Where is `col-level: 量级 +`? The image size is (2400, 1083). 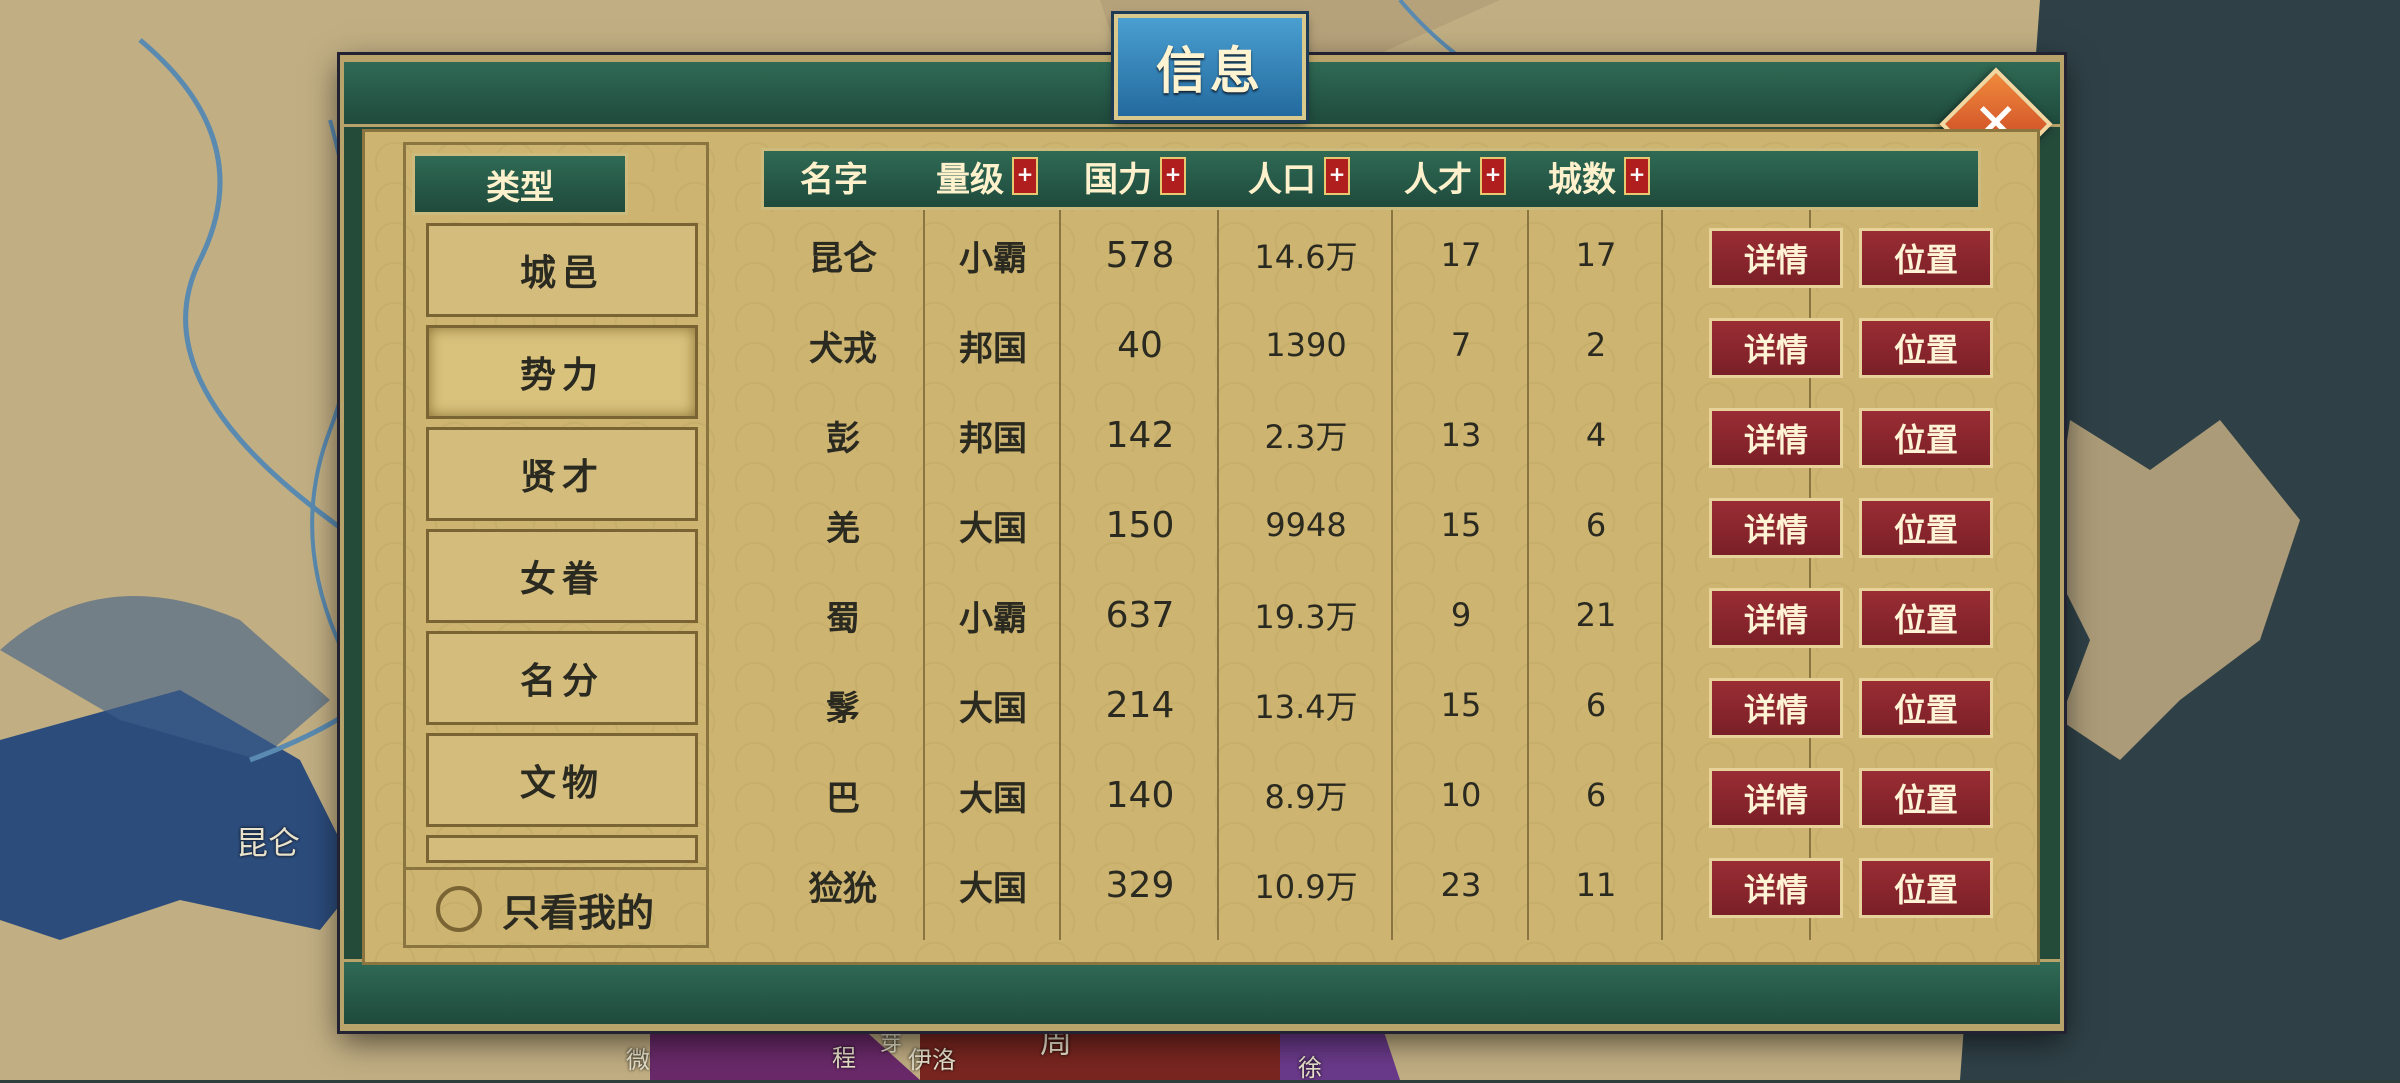
col-level: 量级 + is located at coordinates (987, 176).